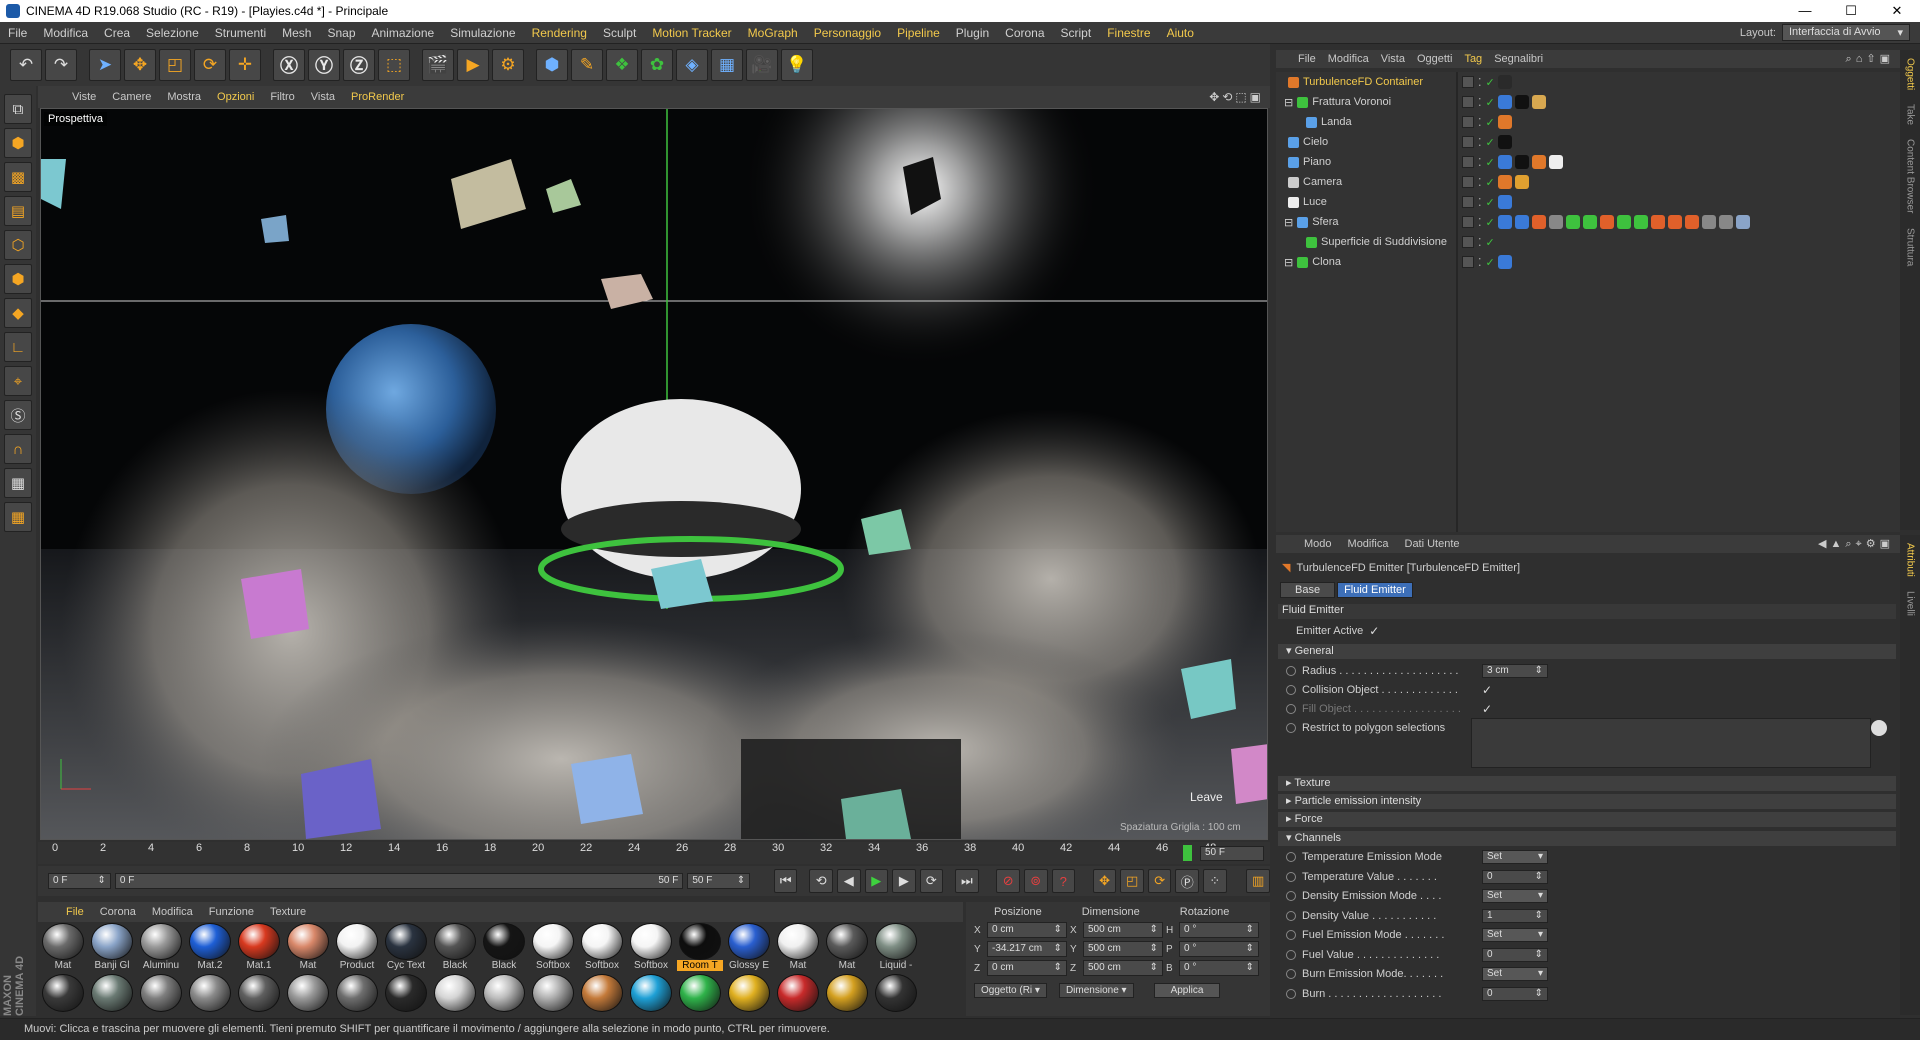 This screenshot has width=1920, height=1040. What do you see at coordinates (482, 33) in the screenshot?
I see `menu-simulazione: Simulazione` at bounding box center [482, 33].